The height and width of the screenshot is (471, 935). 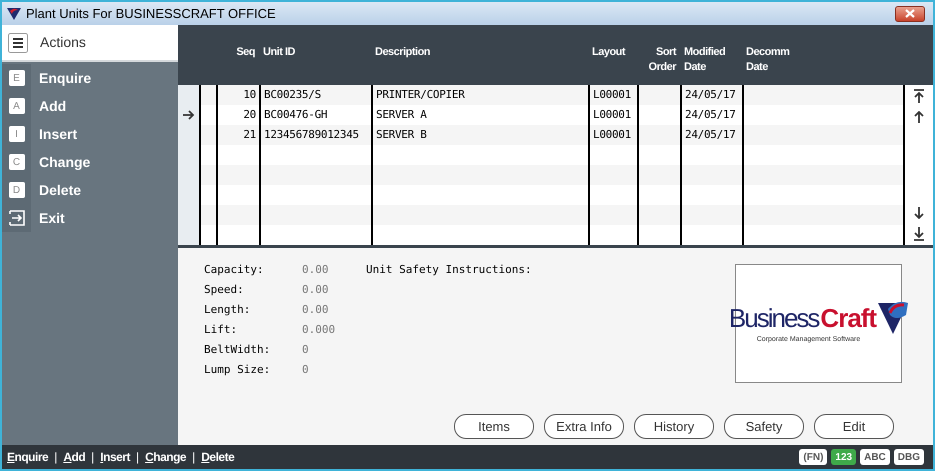 What do you see at coordinates (27, 457) in the screenshot?
I see `footer-link: Enquire` at bounding box center [27, 457].